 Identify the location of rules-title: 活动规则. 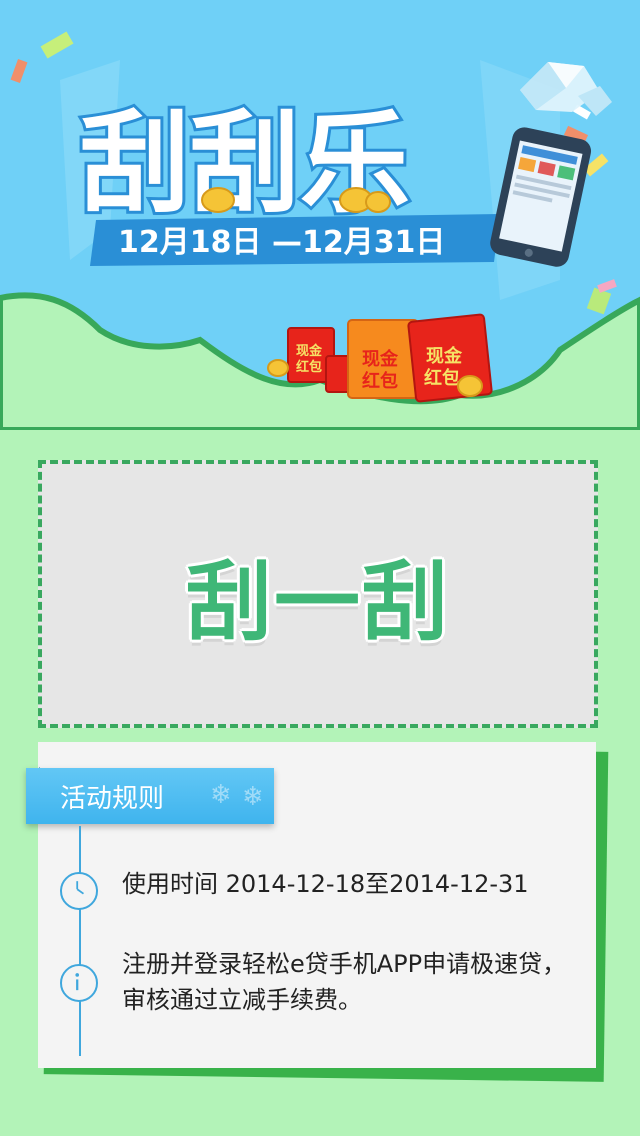
(112, 798).